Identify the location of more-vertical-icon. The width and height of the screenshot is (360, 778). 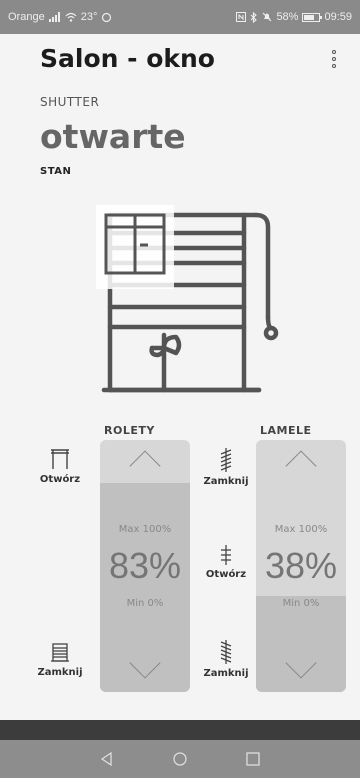
(334, 59).